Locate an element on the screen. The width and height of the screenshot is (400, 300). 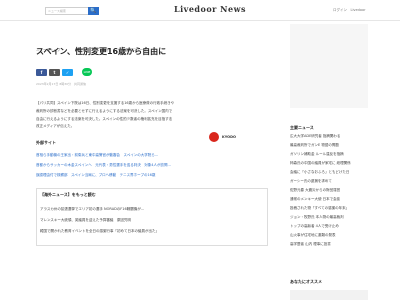
search-button: 🔍 is located at coordinates (93, 11).